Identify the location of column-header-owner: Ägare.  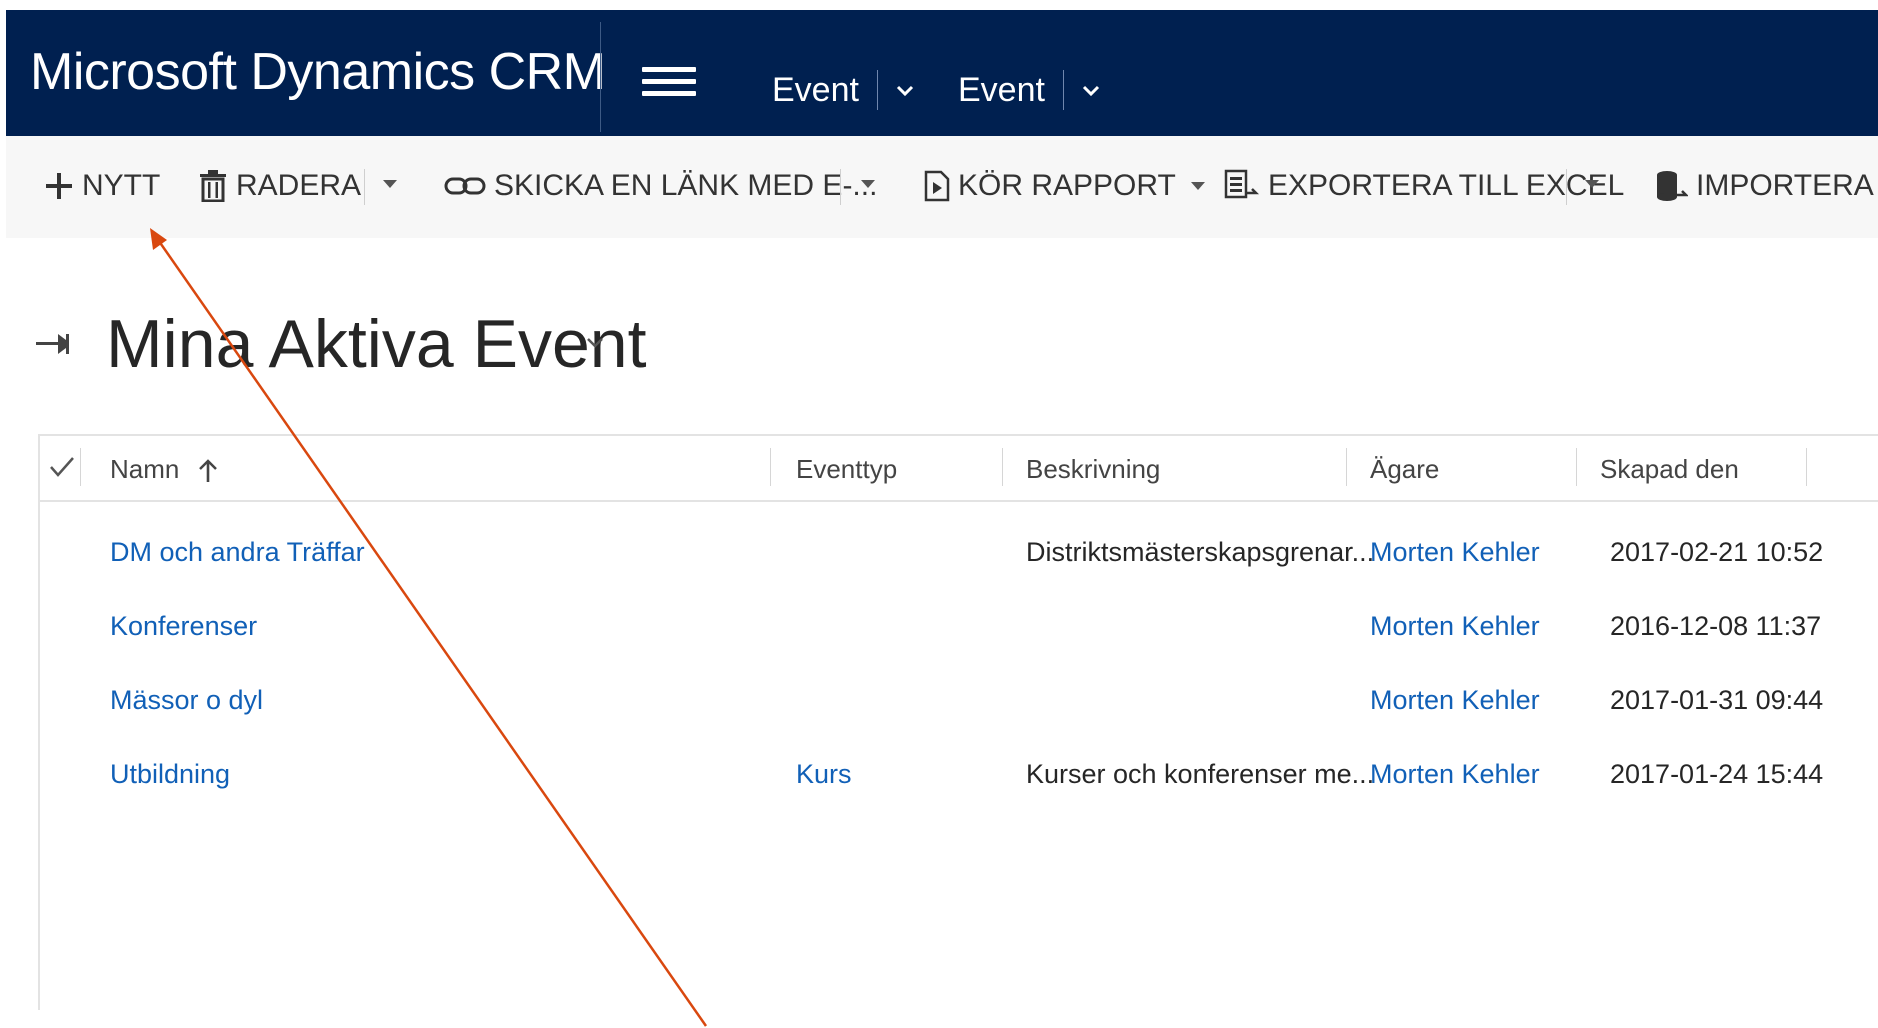
(1404, 469).